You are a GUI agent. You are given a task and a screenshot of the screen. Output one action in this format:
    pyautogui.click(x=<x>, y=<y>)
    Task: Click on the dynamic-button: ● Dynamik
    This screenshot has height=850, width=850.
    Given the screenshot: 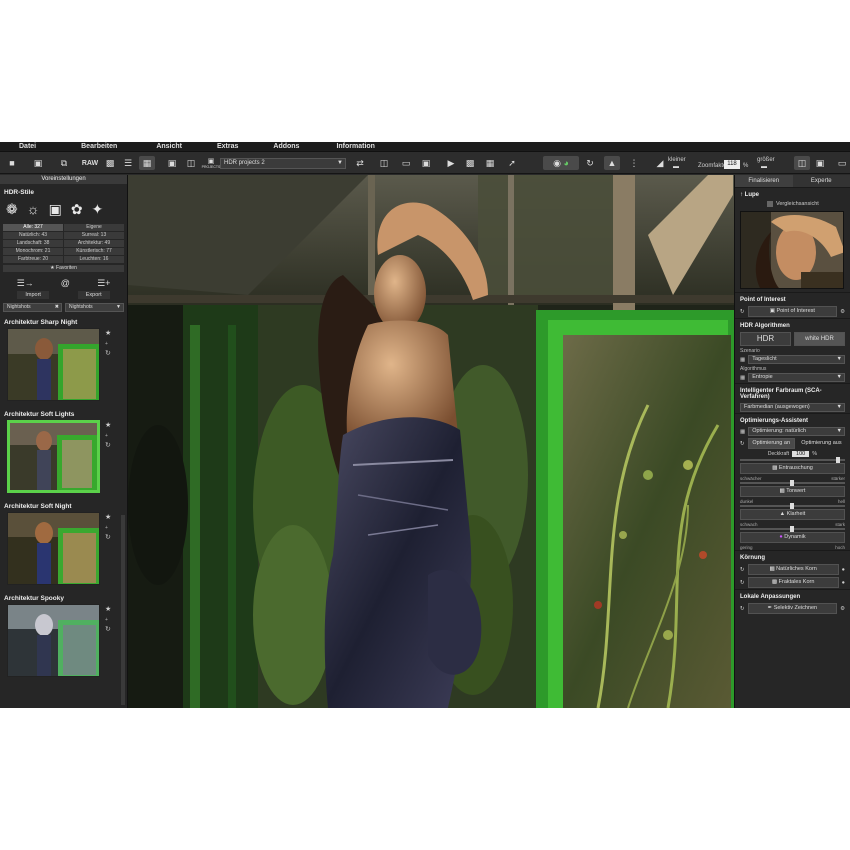 What is the action you would take?
    pyautogui.click(x=792, y=537)
    